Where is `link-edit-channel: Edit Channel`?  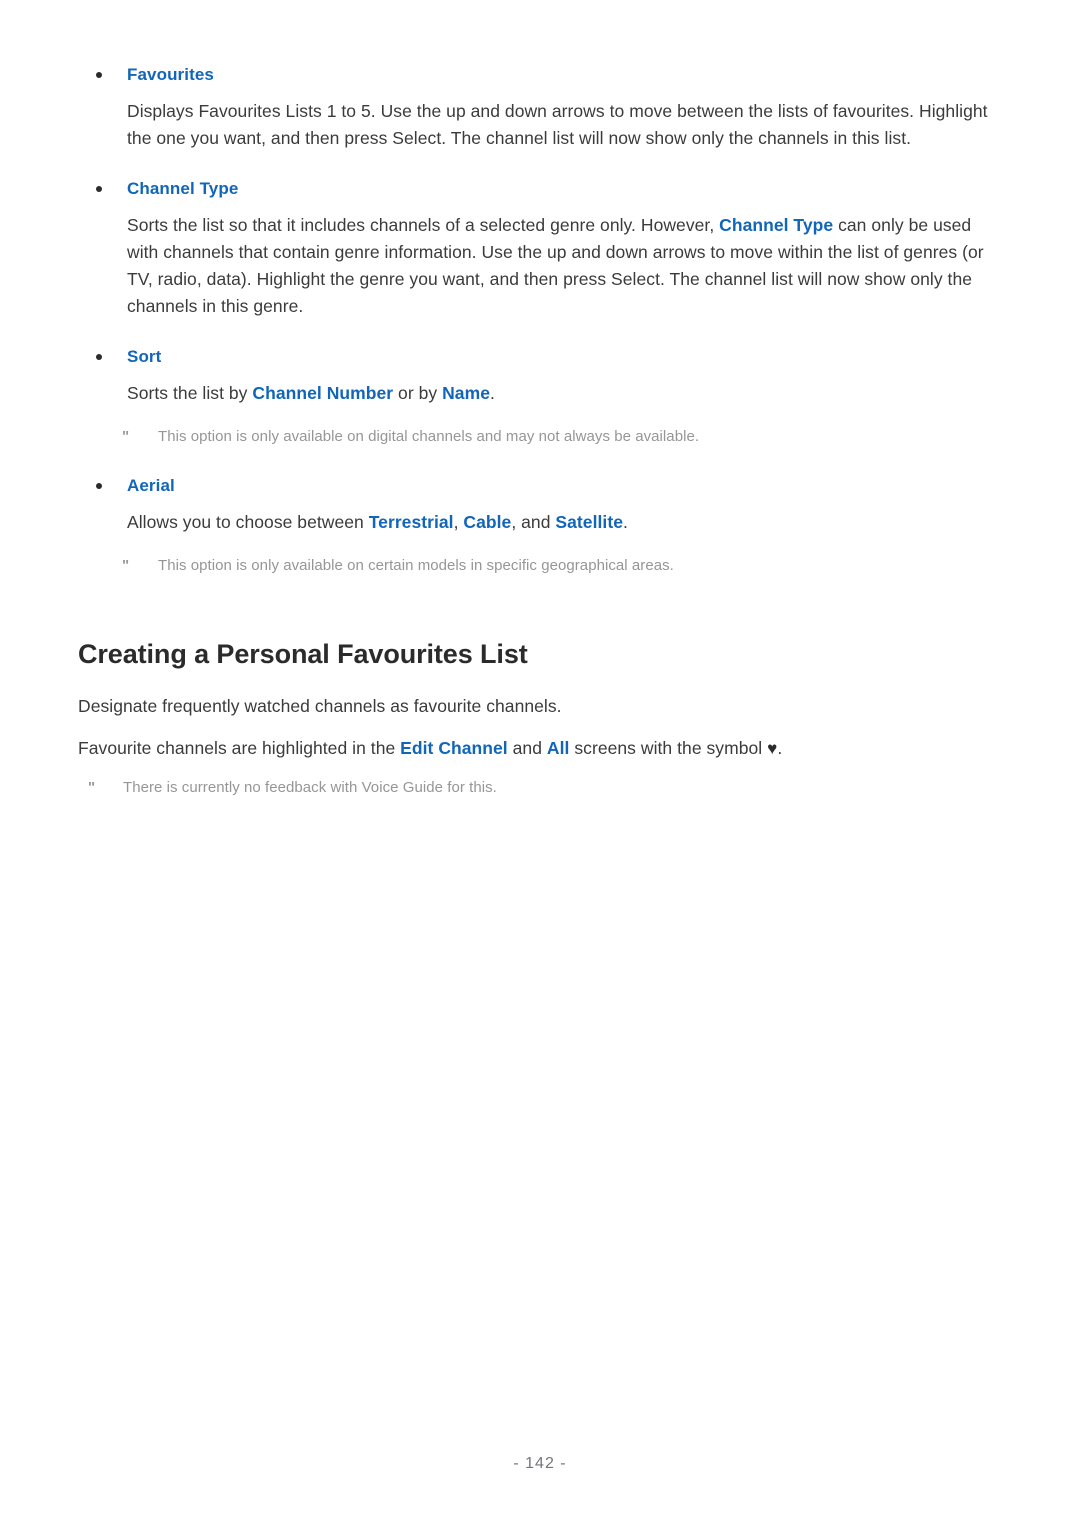
link-edit-channel: Edit Channel is located at coordinates (454, 748).